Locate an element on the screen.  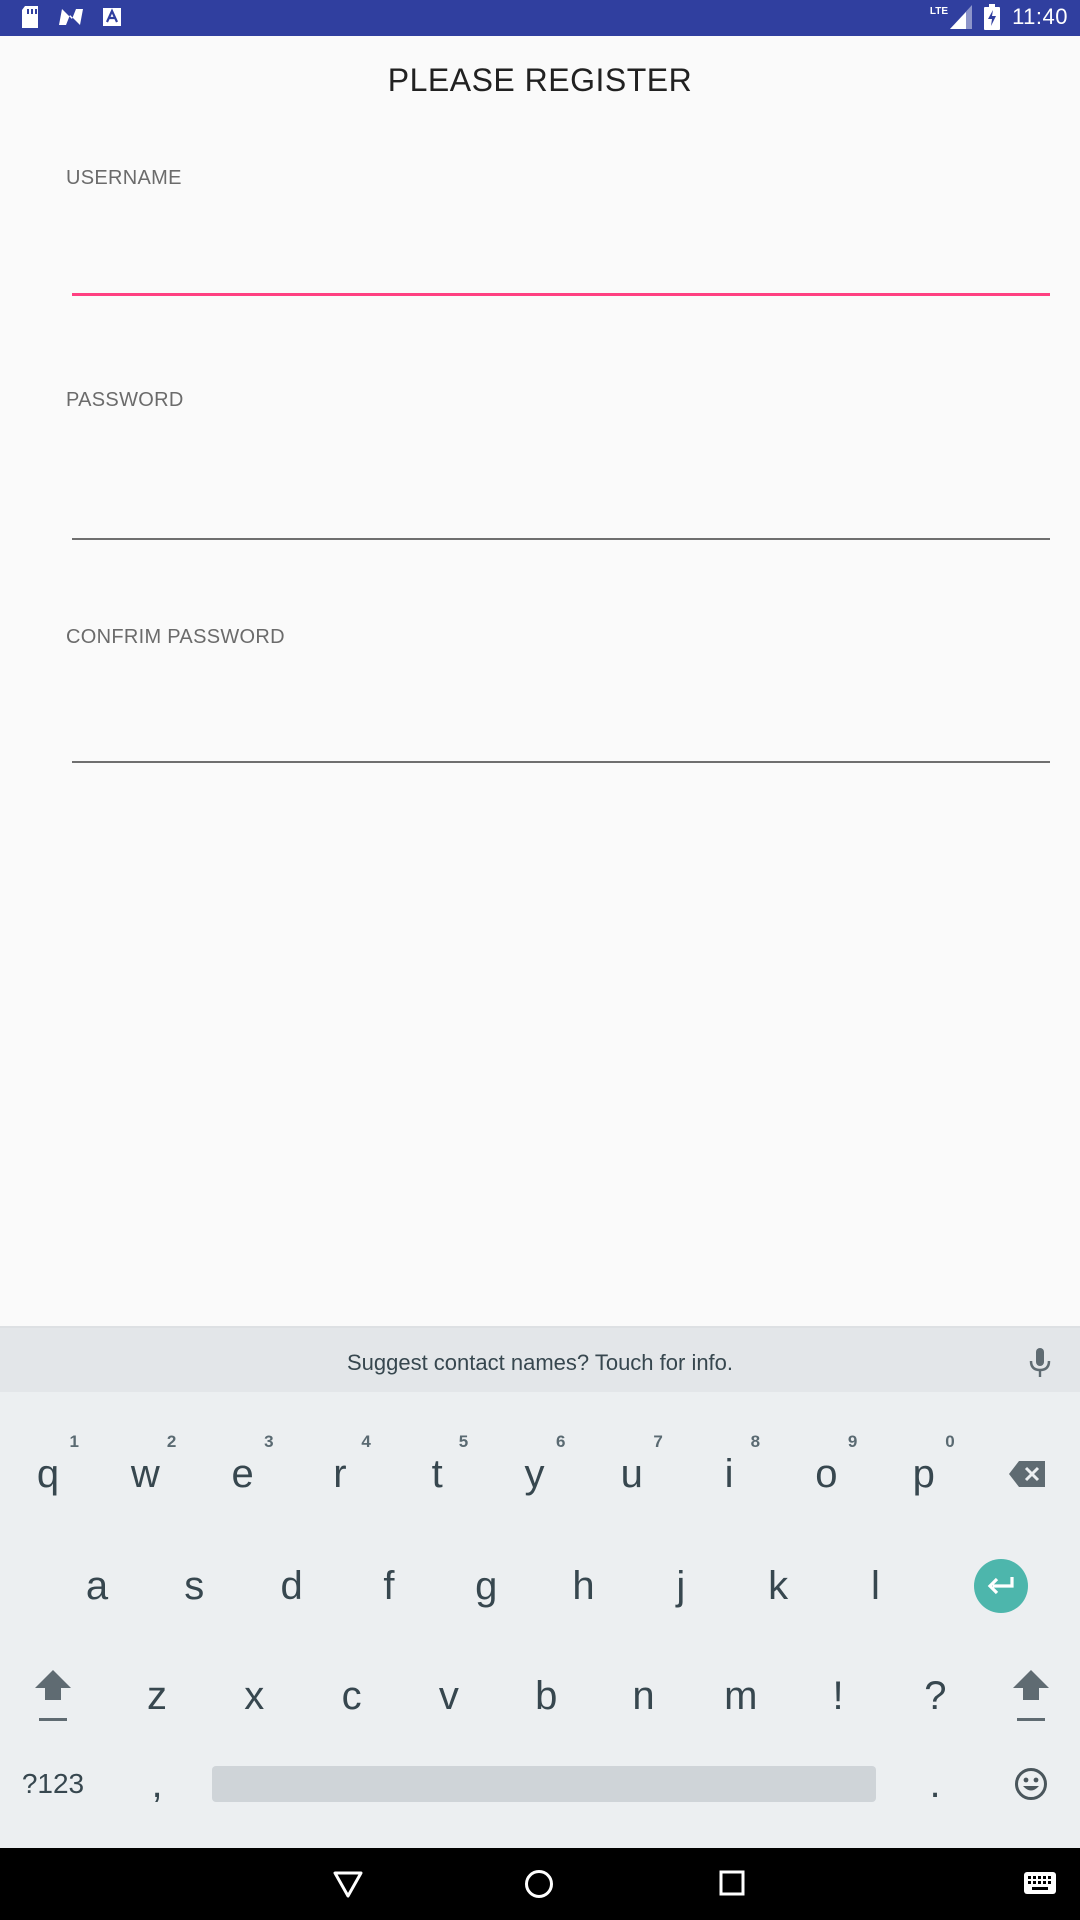
key-o: o9 is located at coordinates (826, 1474).